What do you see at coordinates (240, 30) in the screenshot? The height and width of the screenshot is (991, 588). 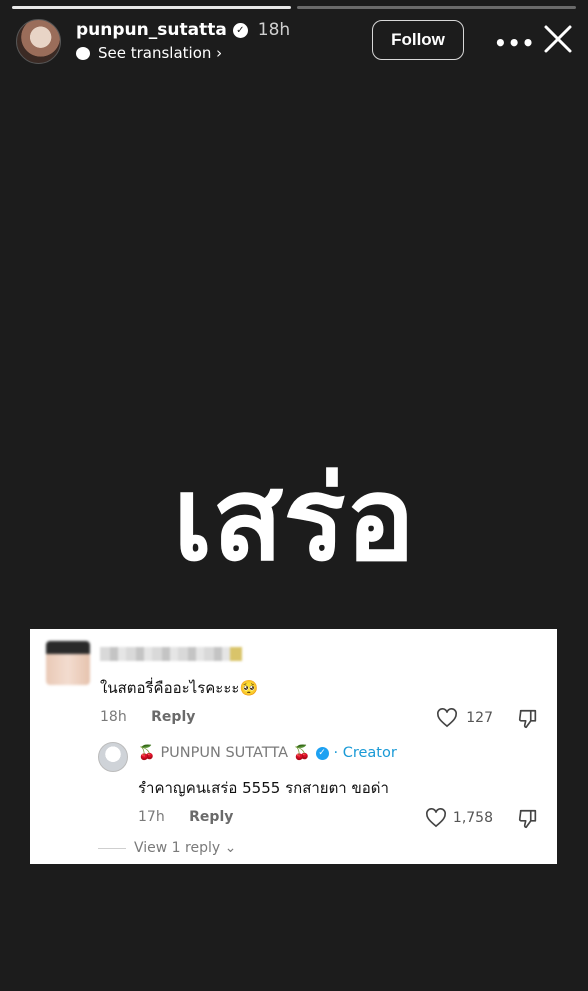 I see `verified-badge-icon: ✓` at bounding box center [240, 30].